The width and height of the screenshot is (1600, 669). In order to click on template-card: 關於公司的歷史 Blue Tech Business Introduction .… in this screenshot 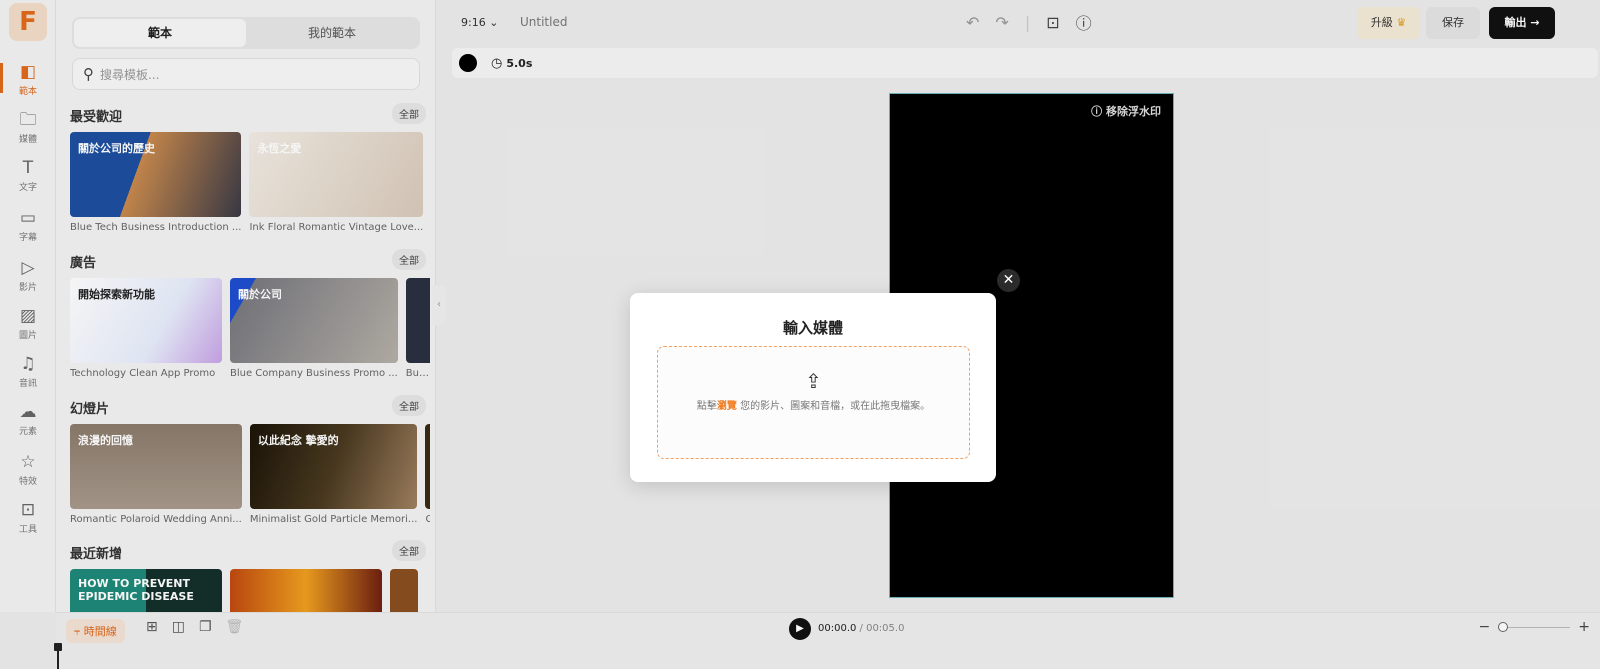, I will do `click(156, 182)`.